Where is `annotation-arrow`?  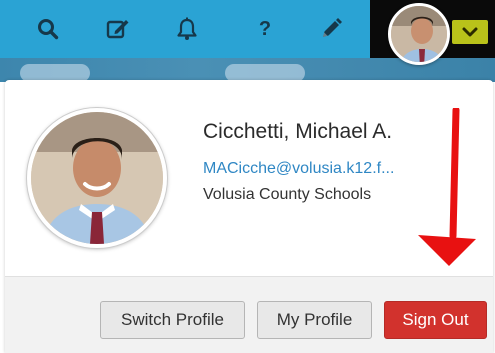
annotation-arrow is located at coordinates (447, 187).